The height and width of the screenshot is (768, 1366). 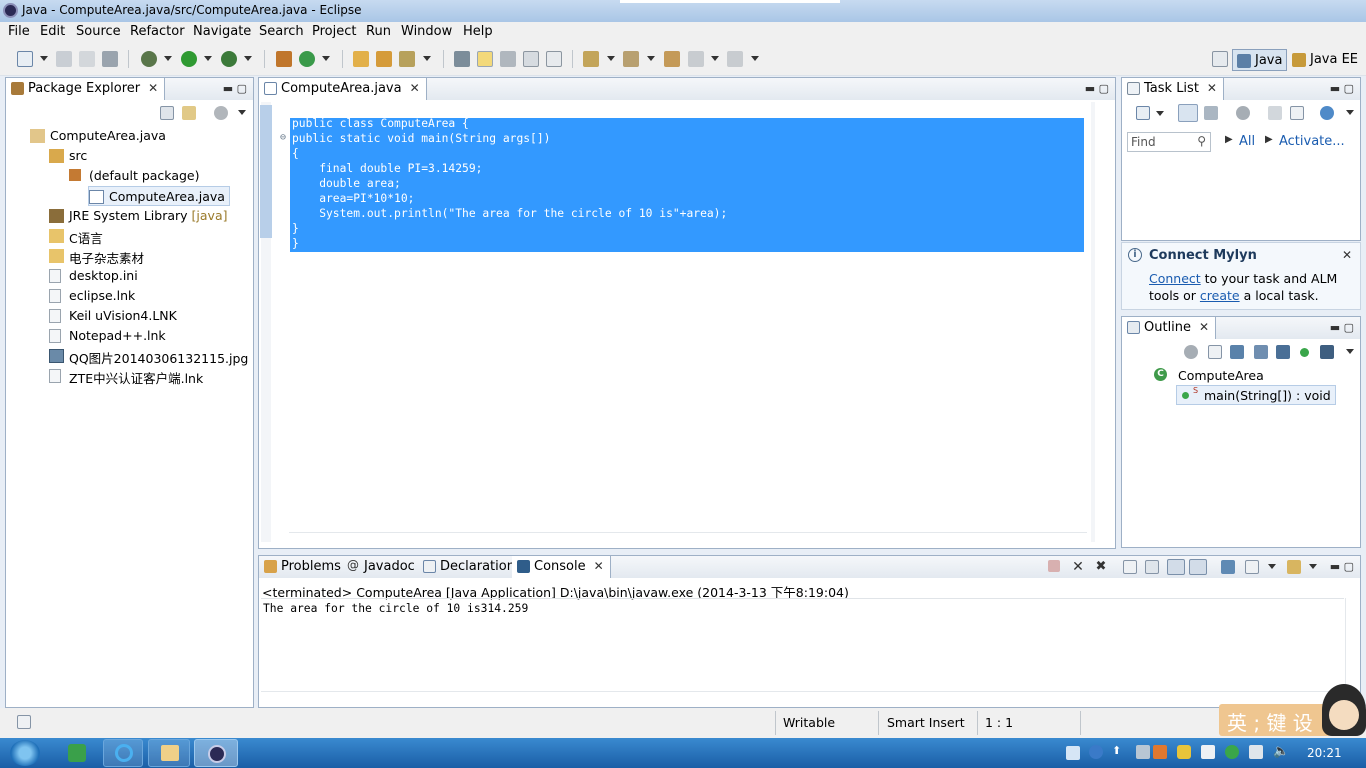 I want to click on forward-icon, so click(x=735, y=59).